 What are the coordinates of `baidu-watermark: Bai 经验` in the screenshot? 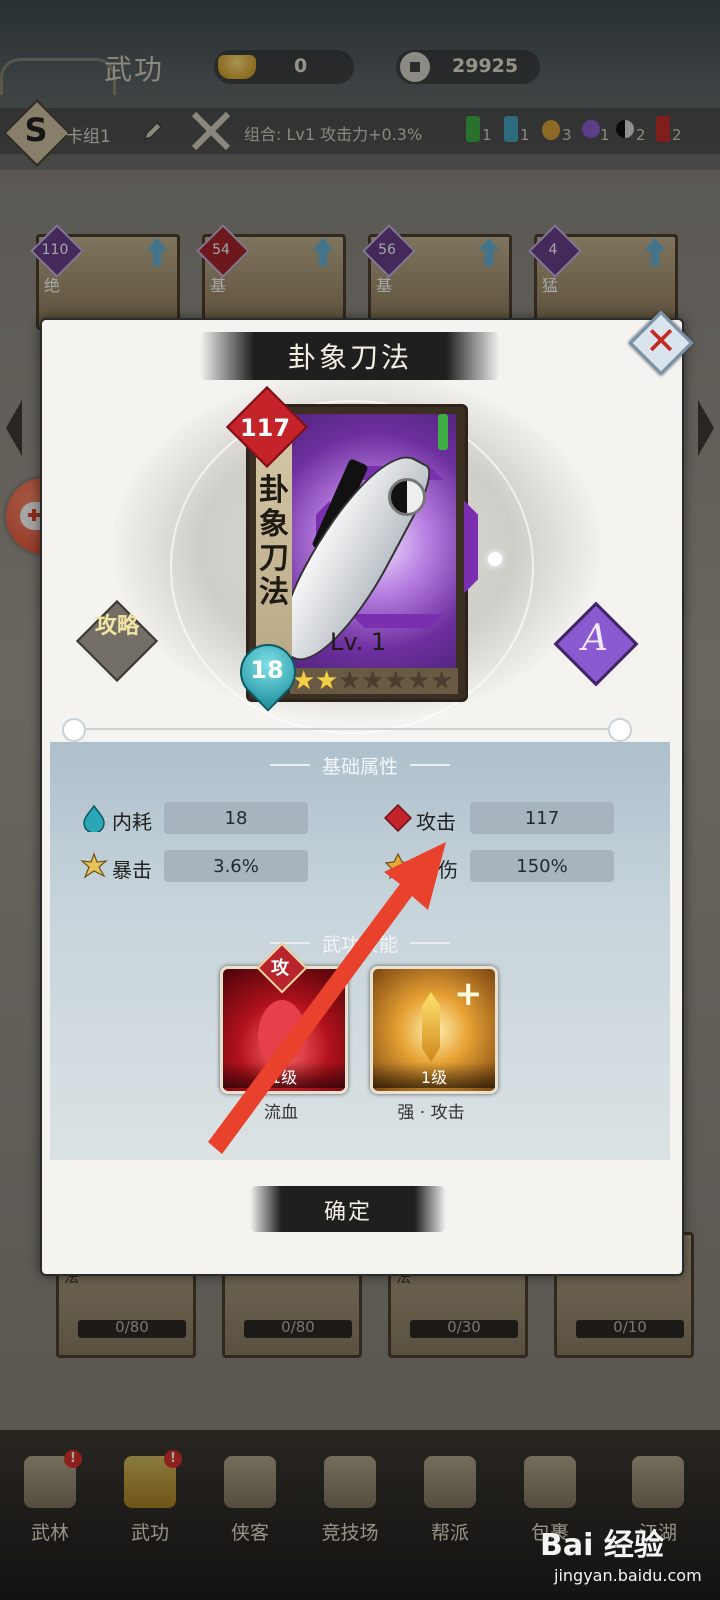 It's located at (602, 1545).